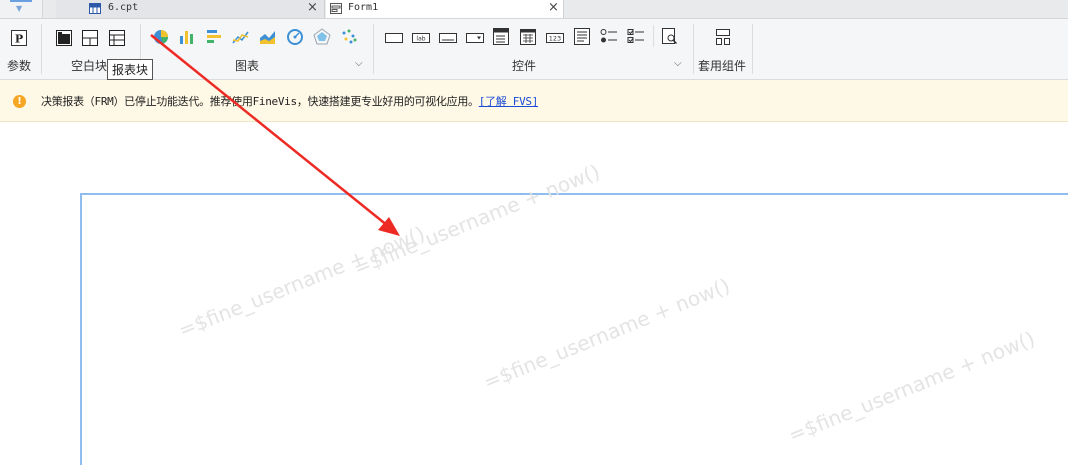  I want to click on form-file-icon, so click(336, 8).